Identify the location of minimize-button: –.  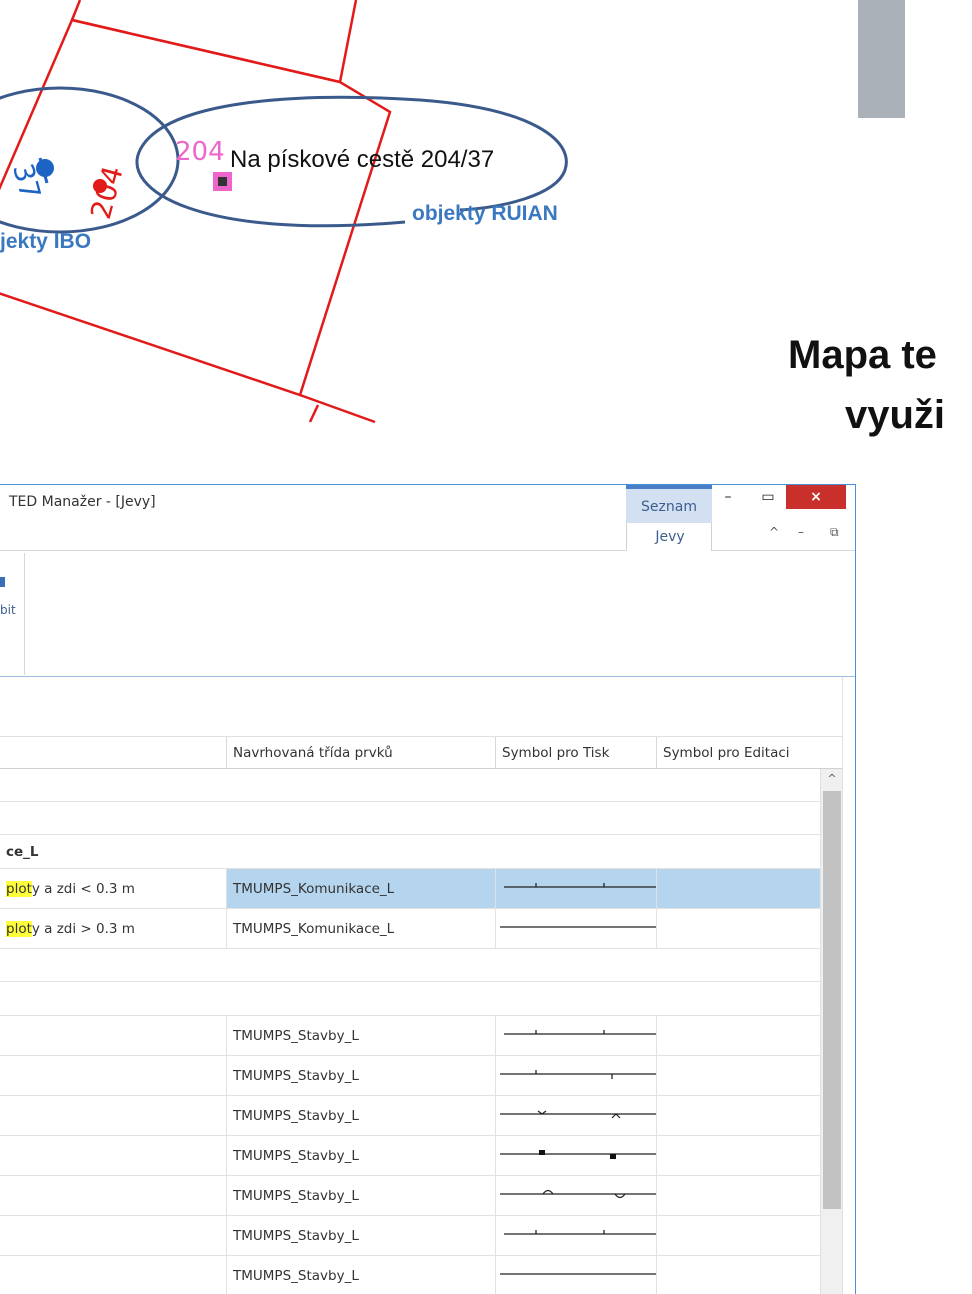
(728, 497).